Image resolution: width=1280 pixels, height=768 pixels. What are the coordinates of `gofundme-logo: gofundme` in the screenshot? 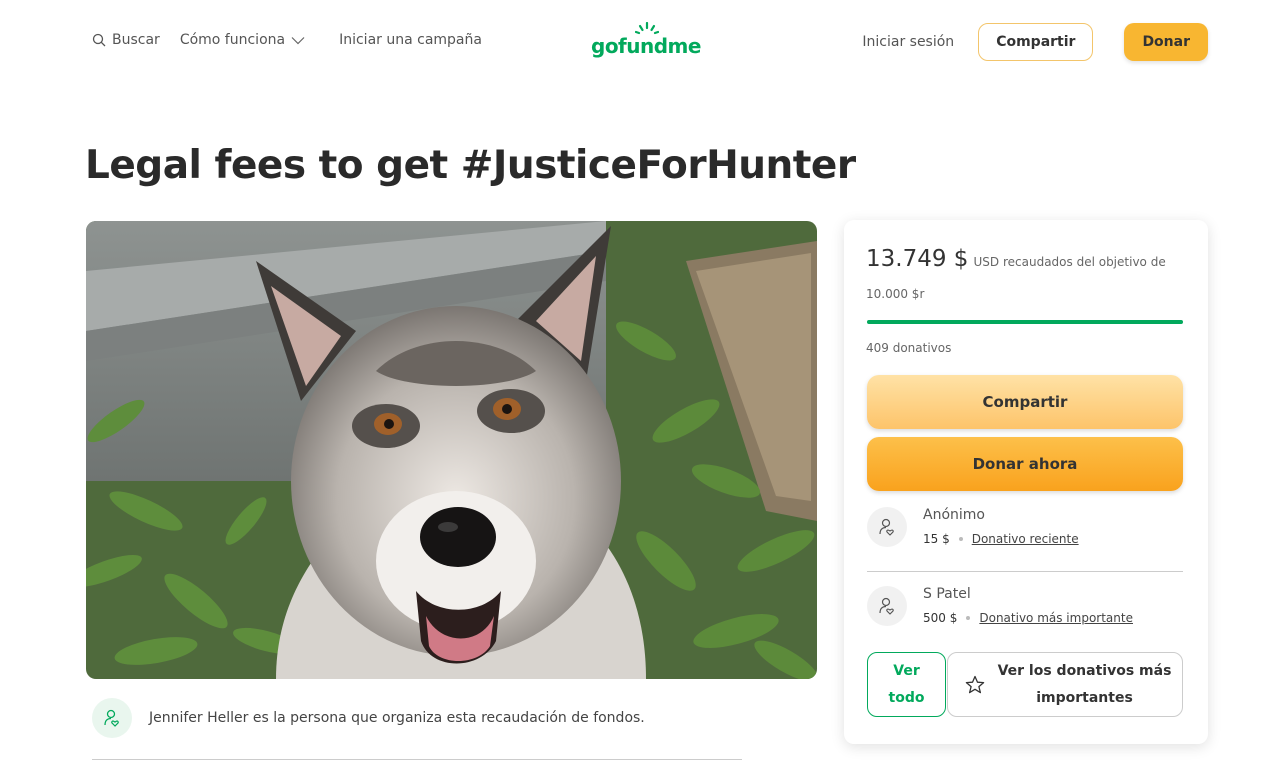 It's located at (647, 42).